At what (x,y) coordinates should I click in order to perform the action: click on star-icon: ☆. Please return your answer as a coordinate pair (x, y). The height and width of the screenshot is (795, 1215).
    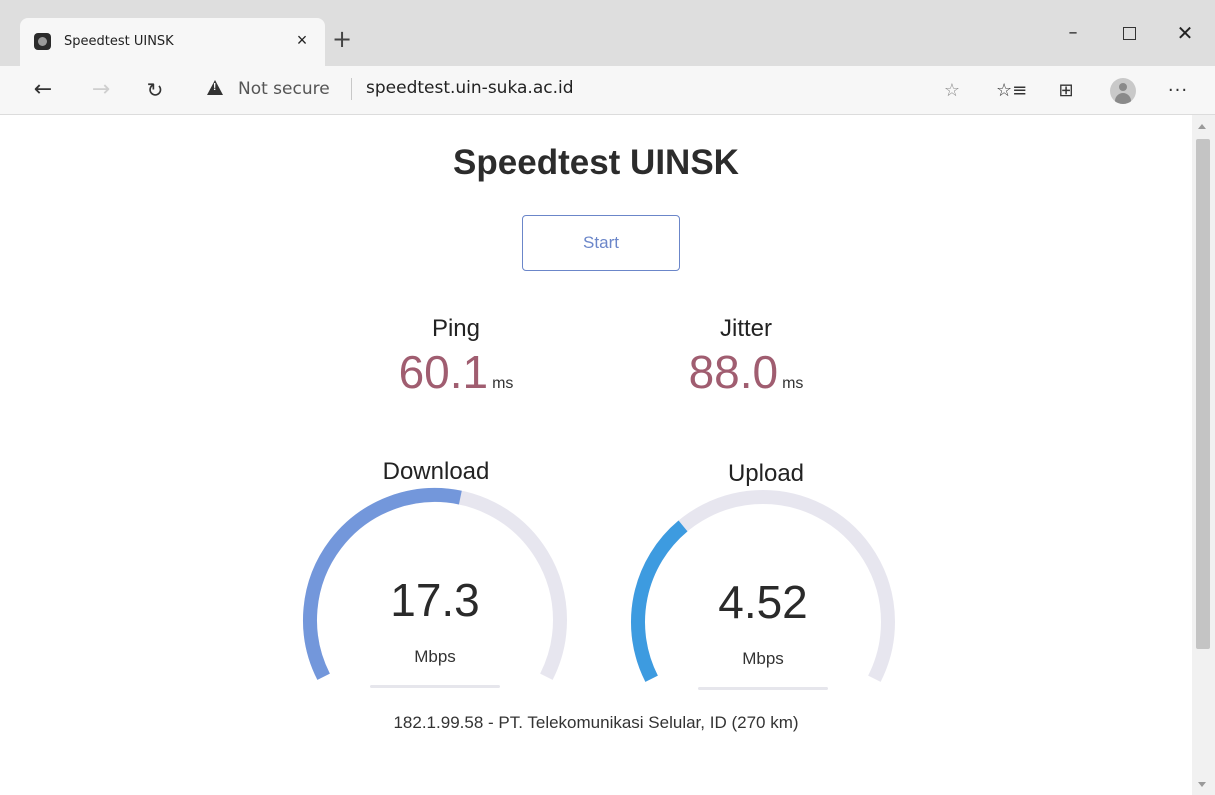
    Looking at the image, I should click on (952, 91).